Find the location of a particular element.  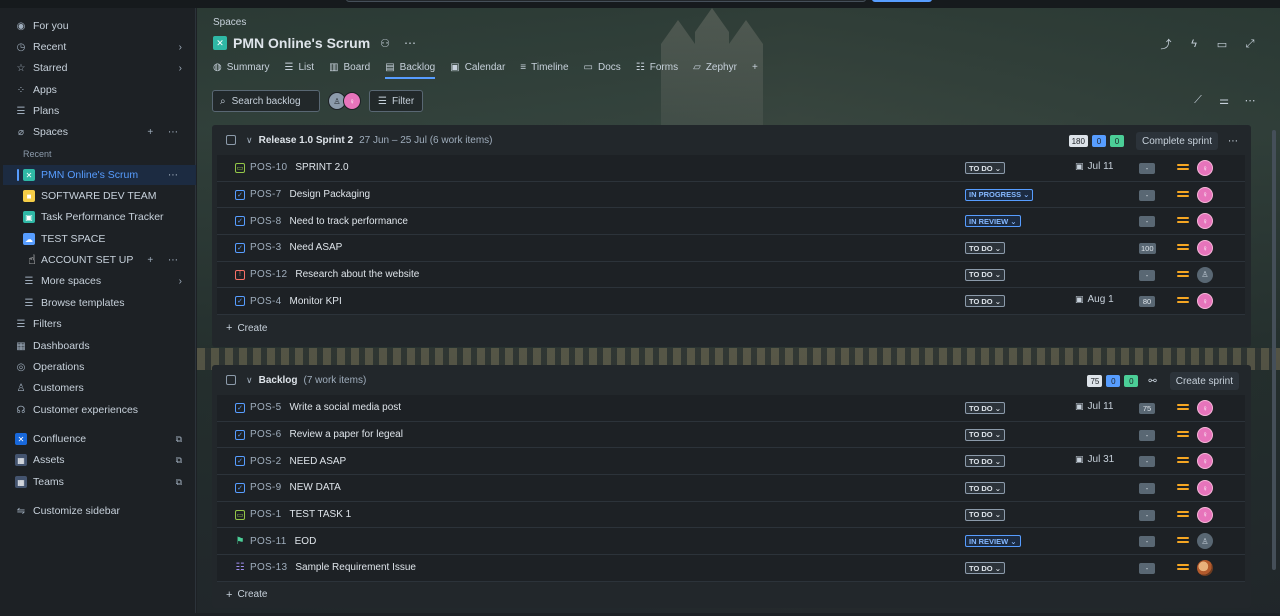

tab-zephyr: ▱ Zephyr is located at coordinates (715, 67).